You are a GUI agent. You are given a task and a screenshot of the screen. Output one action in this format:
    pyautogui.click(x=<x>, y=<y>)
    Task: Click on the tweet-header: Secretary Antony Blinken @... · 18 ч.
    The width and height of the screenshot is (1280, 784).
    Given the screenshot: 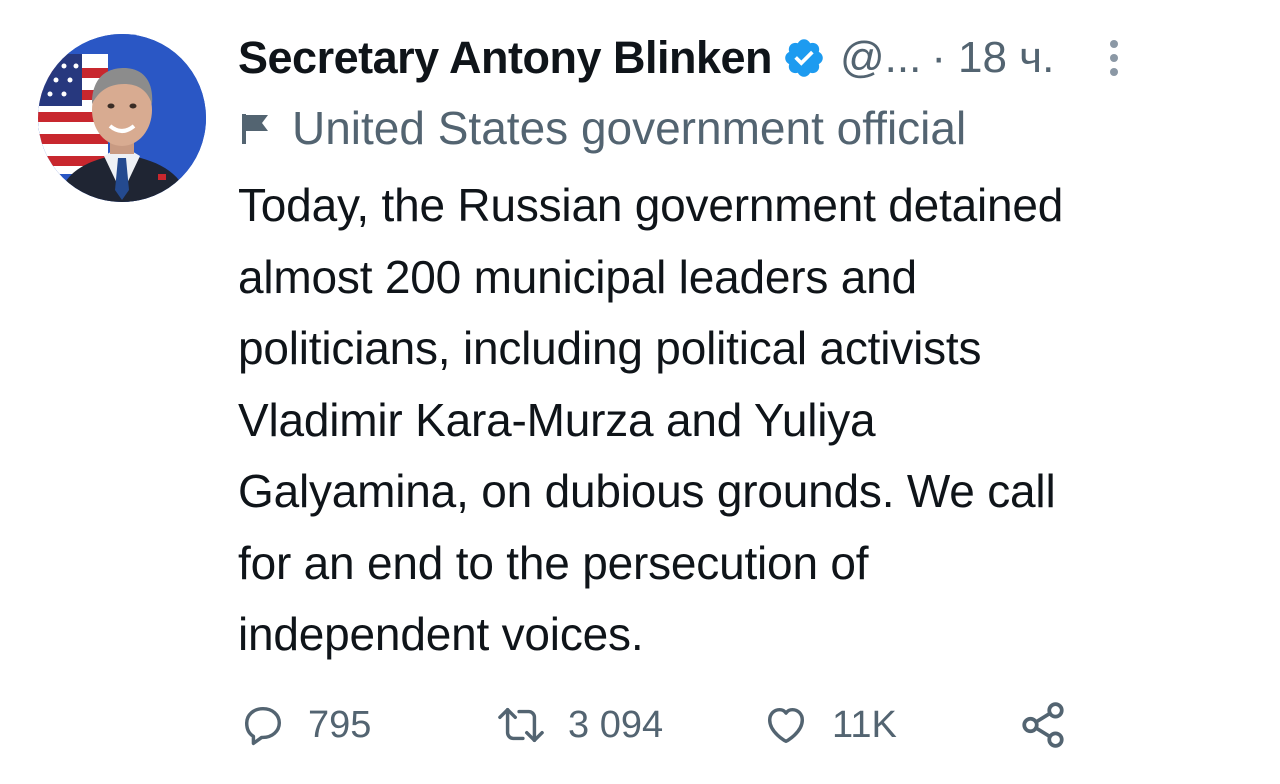 What is the action you would take?
    pyautogui.click(x=743, y=58)
    